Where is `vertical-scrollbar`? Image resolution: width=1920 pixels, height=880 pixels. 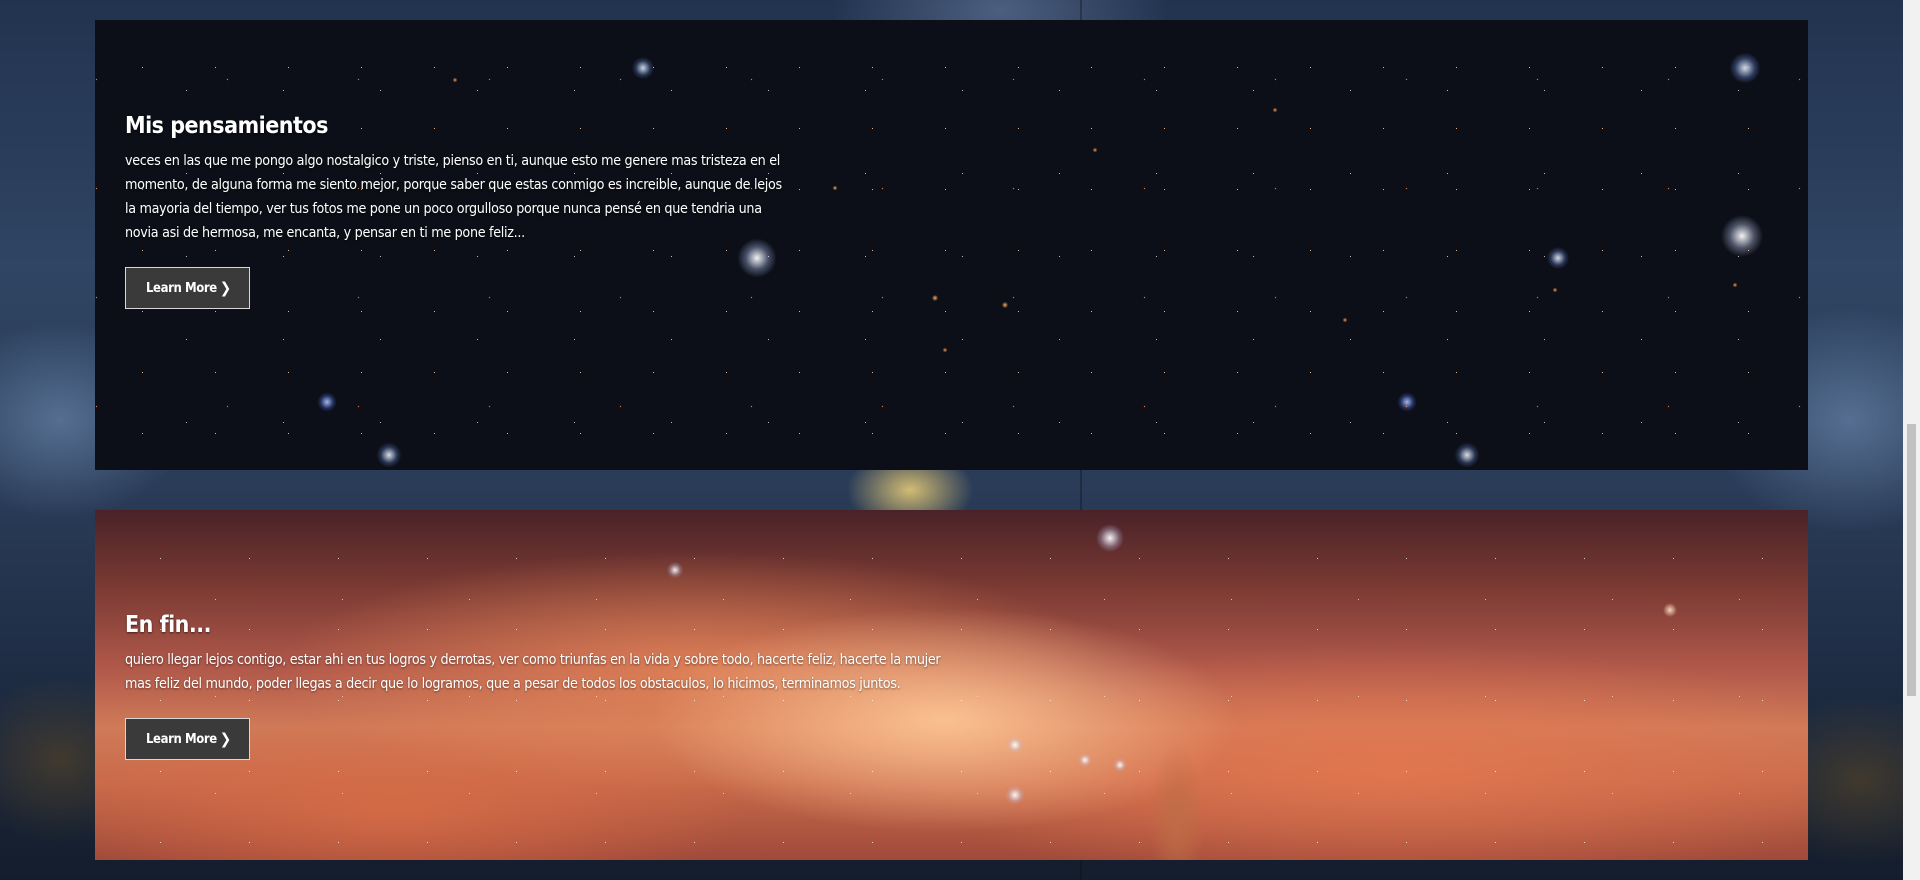 vertical-scrollbar is located at coordinates (1911, 440).